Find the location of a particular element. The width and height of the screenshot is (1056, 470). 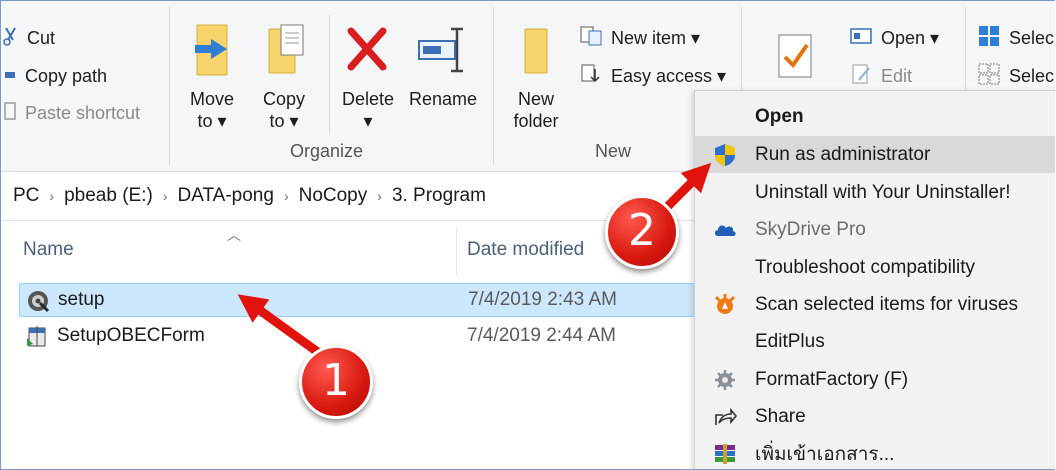

move-to-label: Move is located at coordinates (211, 99).